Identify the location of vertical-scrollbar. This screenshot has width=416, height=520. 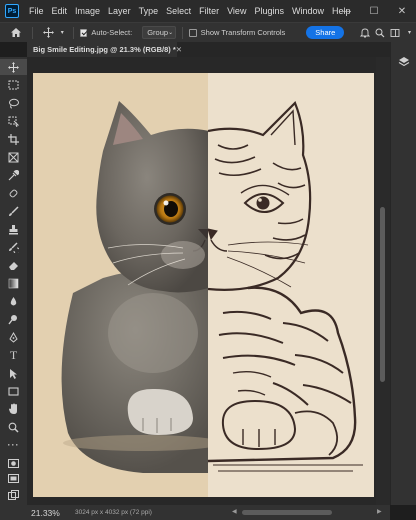
(383, 281).